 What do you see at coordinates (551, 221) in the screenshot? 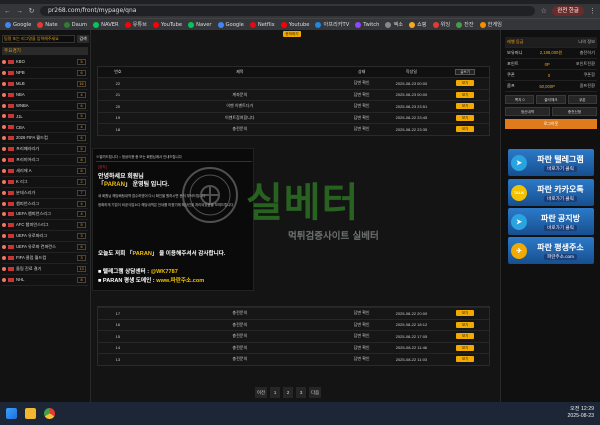
I see `promo-banner: ➤ 파란 공지방 바로가기 클릭` at bounding box center [551, 221].